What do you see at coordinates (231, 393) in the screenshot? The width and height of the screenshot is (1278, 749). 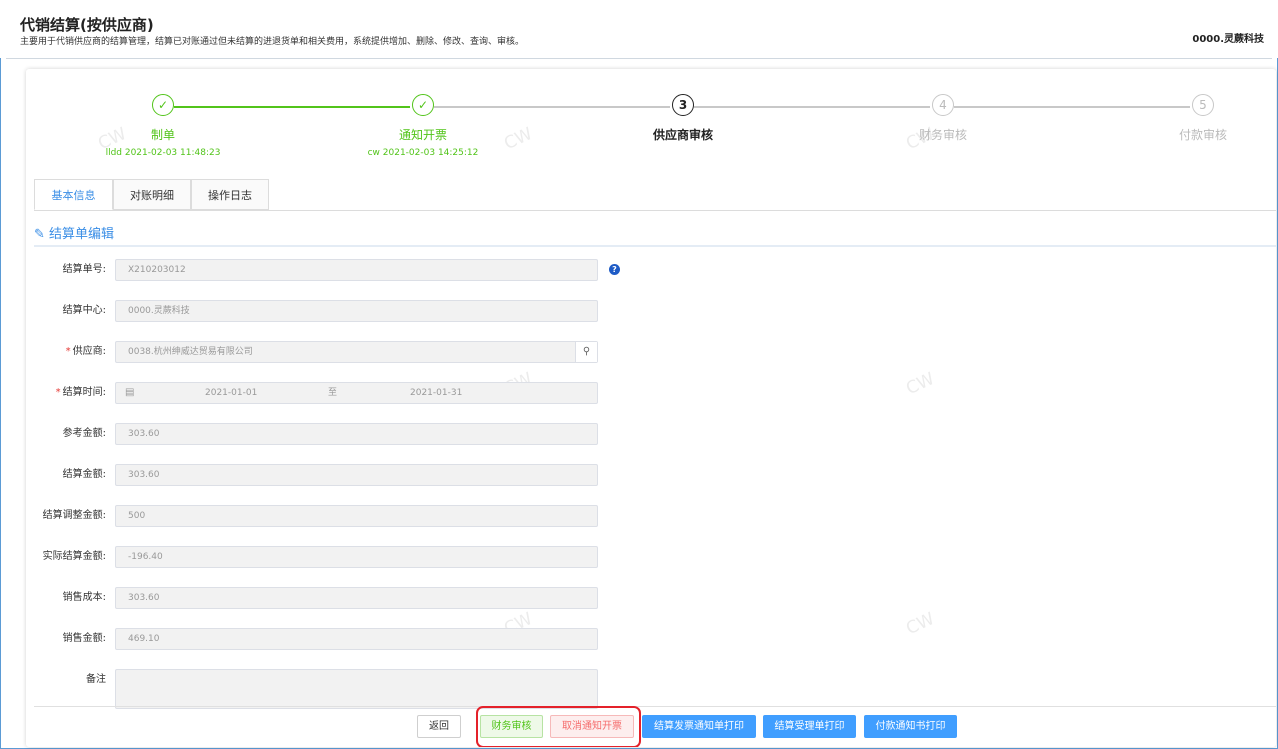 I see `period-start: 2021-01-01` at bounding box center [231, 393].